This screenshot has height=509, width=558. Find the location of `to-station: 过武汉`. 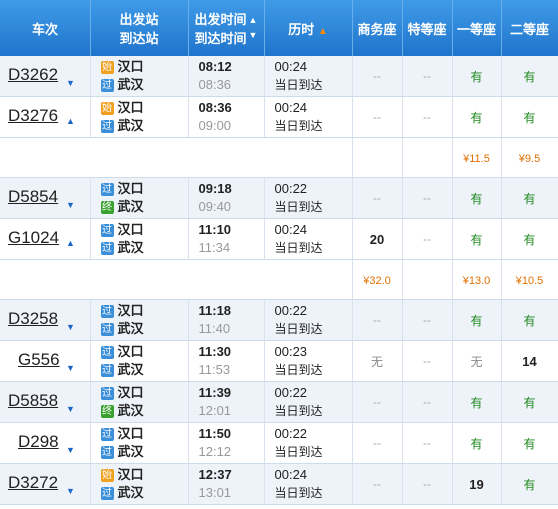

to-station: 过武汉 is located at coordinates (139, 126).